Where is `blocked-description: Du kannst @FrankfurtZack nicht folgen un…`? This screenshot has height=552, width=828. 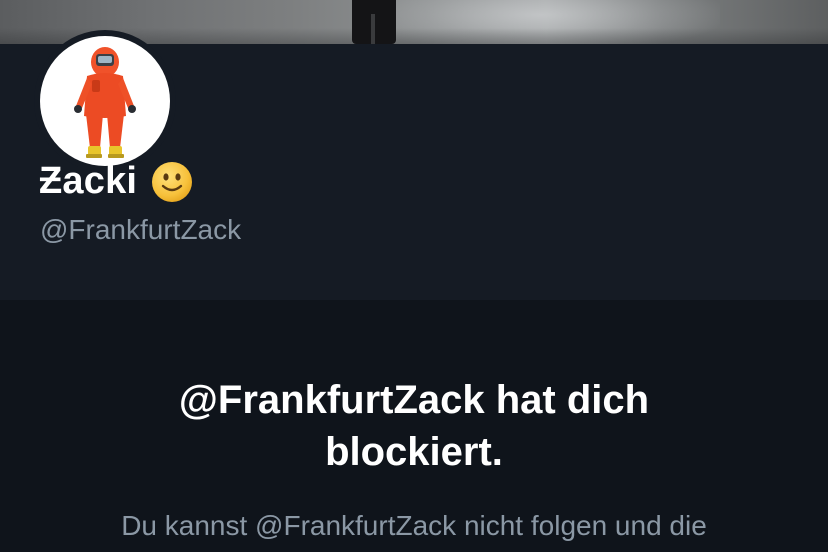
blocked-description: Du kannst @FrankfurtZack nicht folgen un… is located at coordinates (414, 525).